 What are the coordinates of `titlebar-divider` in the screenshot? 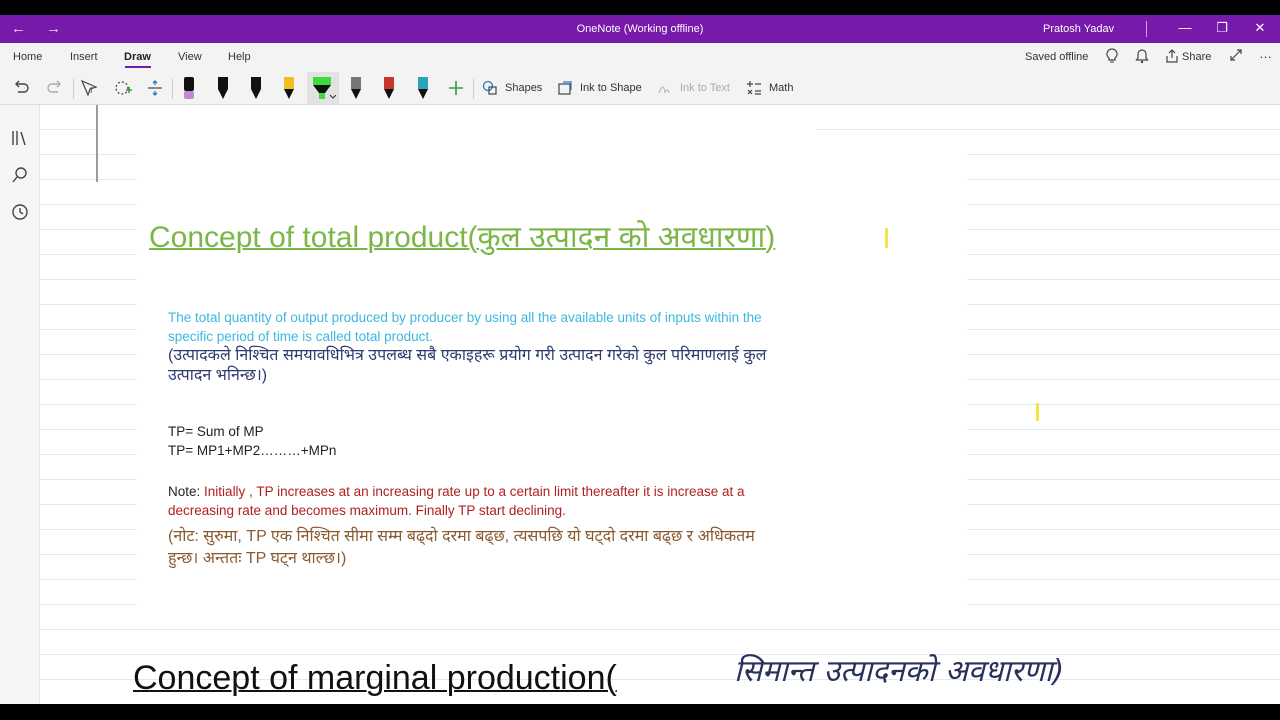 It's located at (1146, 29).